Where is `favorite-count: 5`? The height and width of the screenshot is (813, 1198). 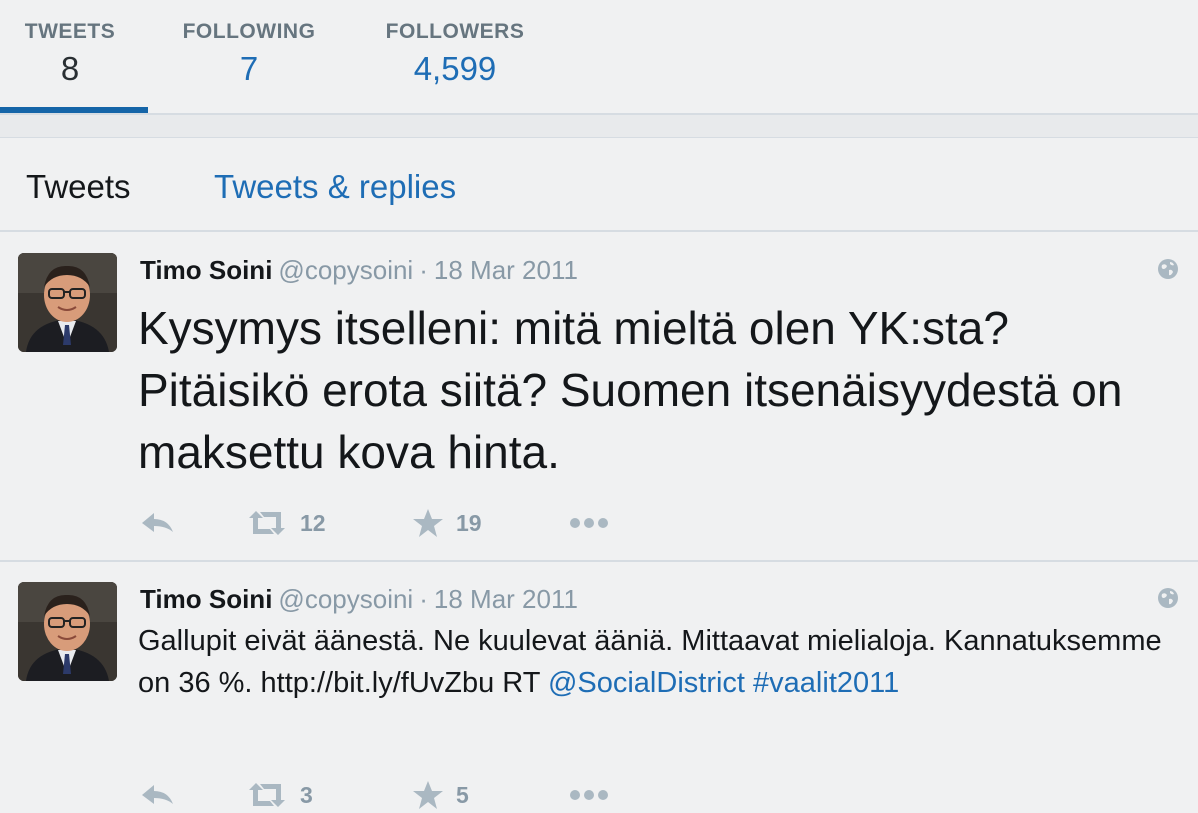
favorite-count: 5 is located at coordinates (462, 794).